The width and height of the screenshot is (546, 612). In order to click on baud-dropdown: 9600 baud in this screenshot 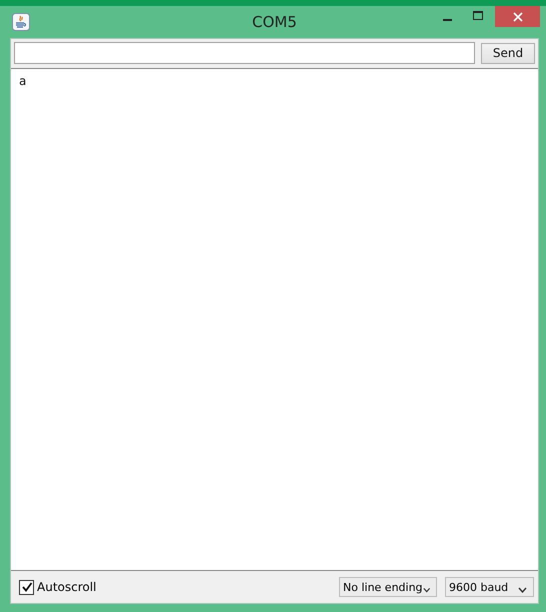, I will do `click(489, 587)`.